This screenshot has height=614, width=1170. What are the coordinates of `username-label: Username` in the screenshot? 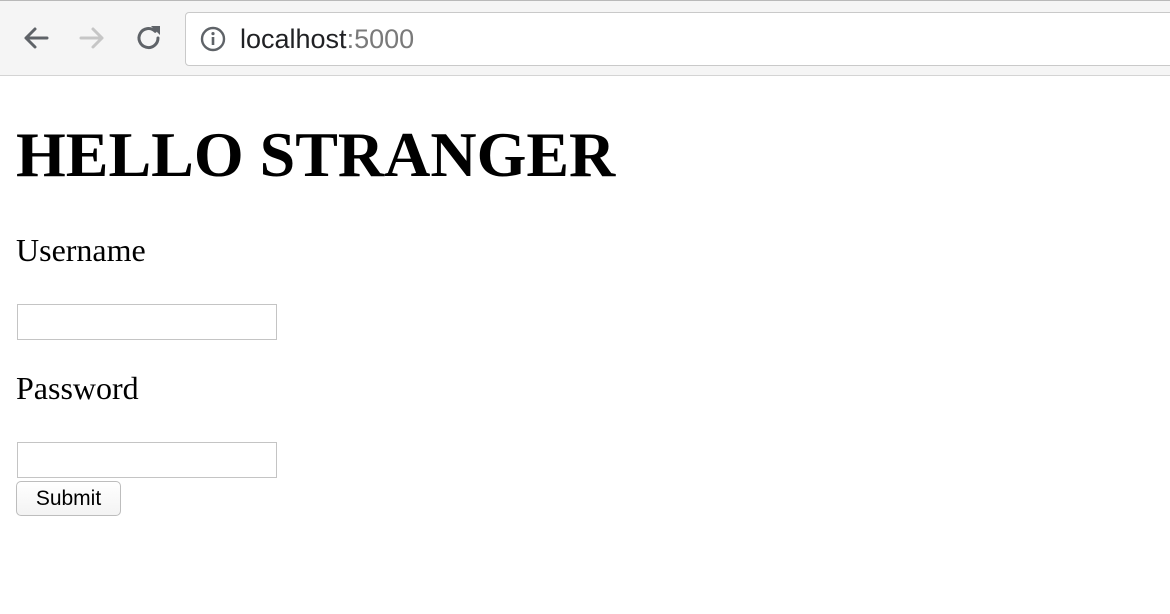 It's located at (81, 250).